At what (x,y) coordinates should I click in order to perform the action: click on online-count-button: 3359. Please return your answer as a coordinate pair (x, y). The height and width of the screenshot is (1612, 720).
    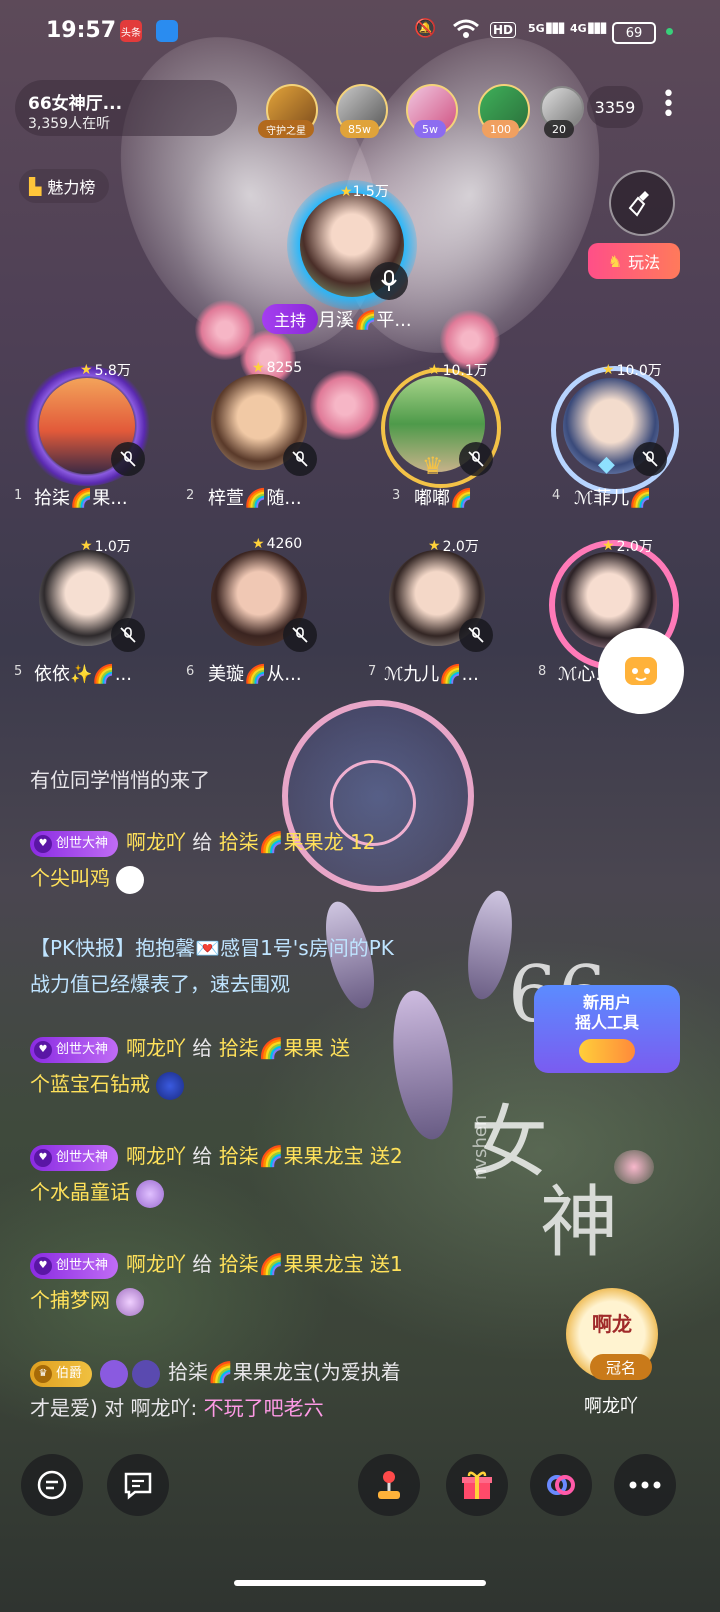
    Looking at the image, I should click on (615, 107).